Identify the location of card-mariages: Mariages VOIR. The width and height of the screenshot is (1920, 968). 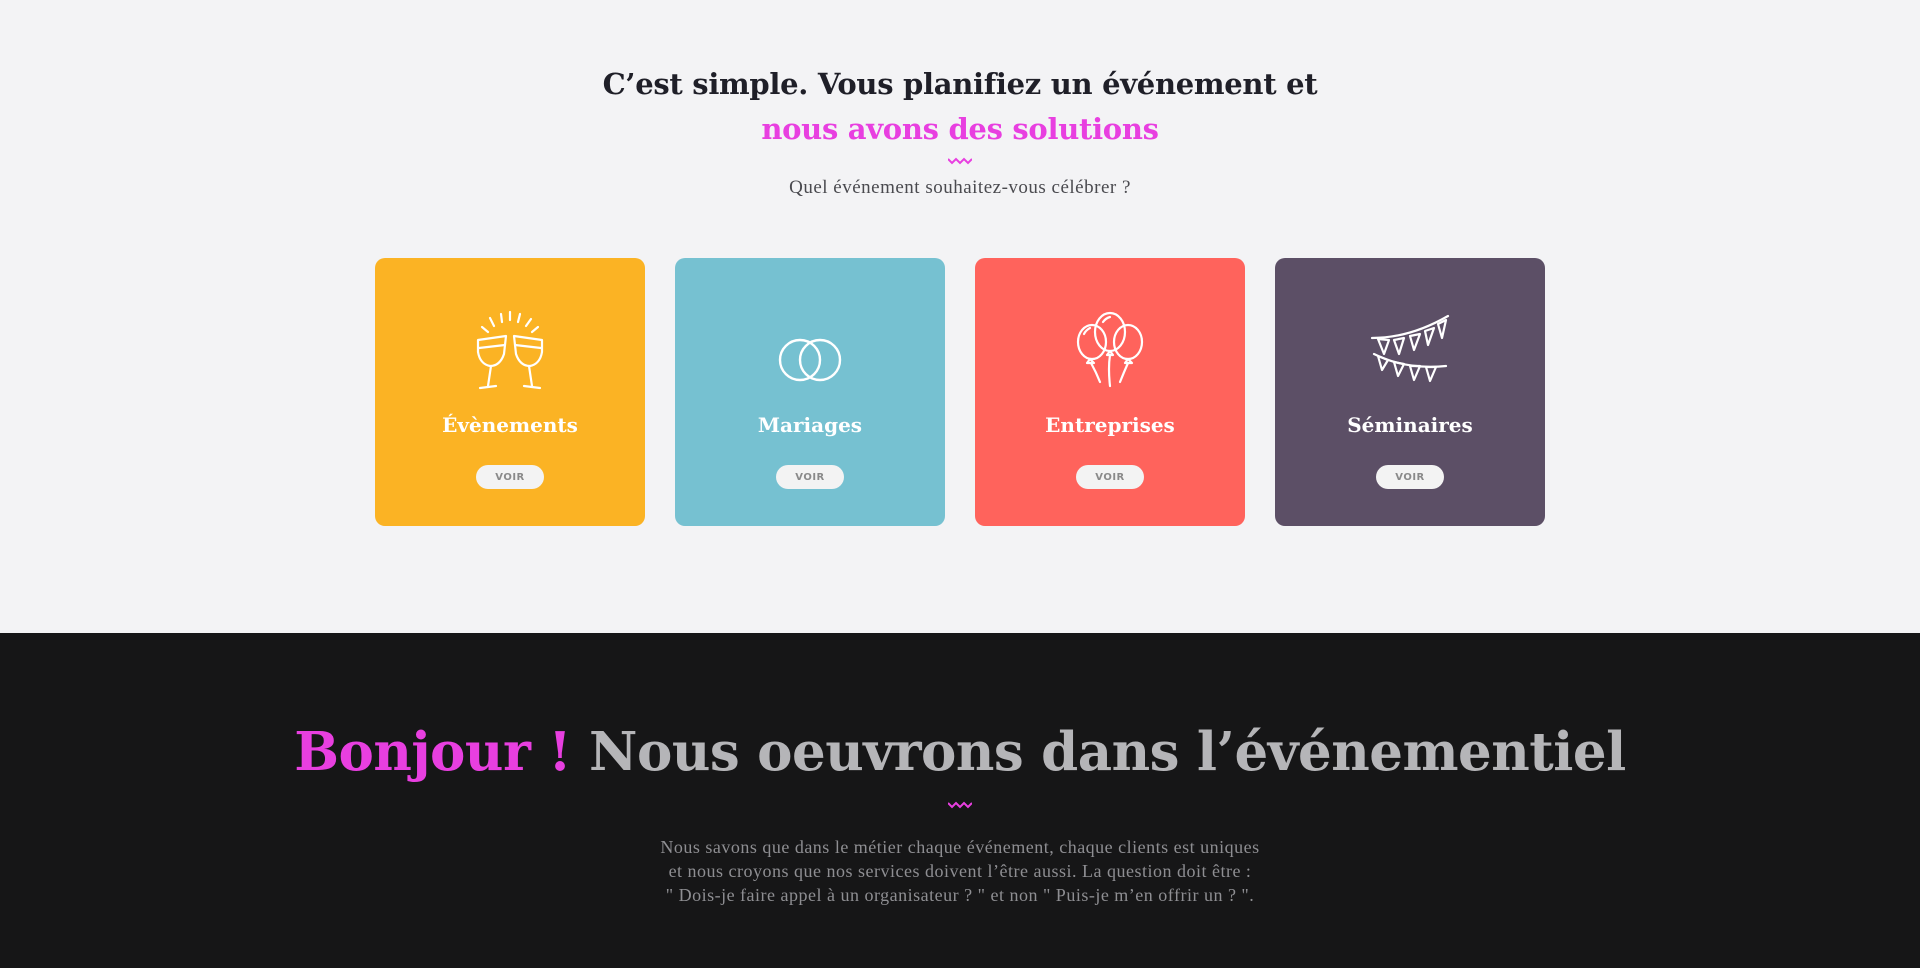
(810, 392).